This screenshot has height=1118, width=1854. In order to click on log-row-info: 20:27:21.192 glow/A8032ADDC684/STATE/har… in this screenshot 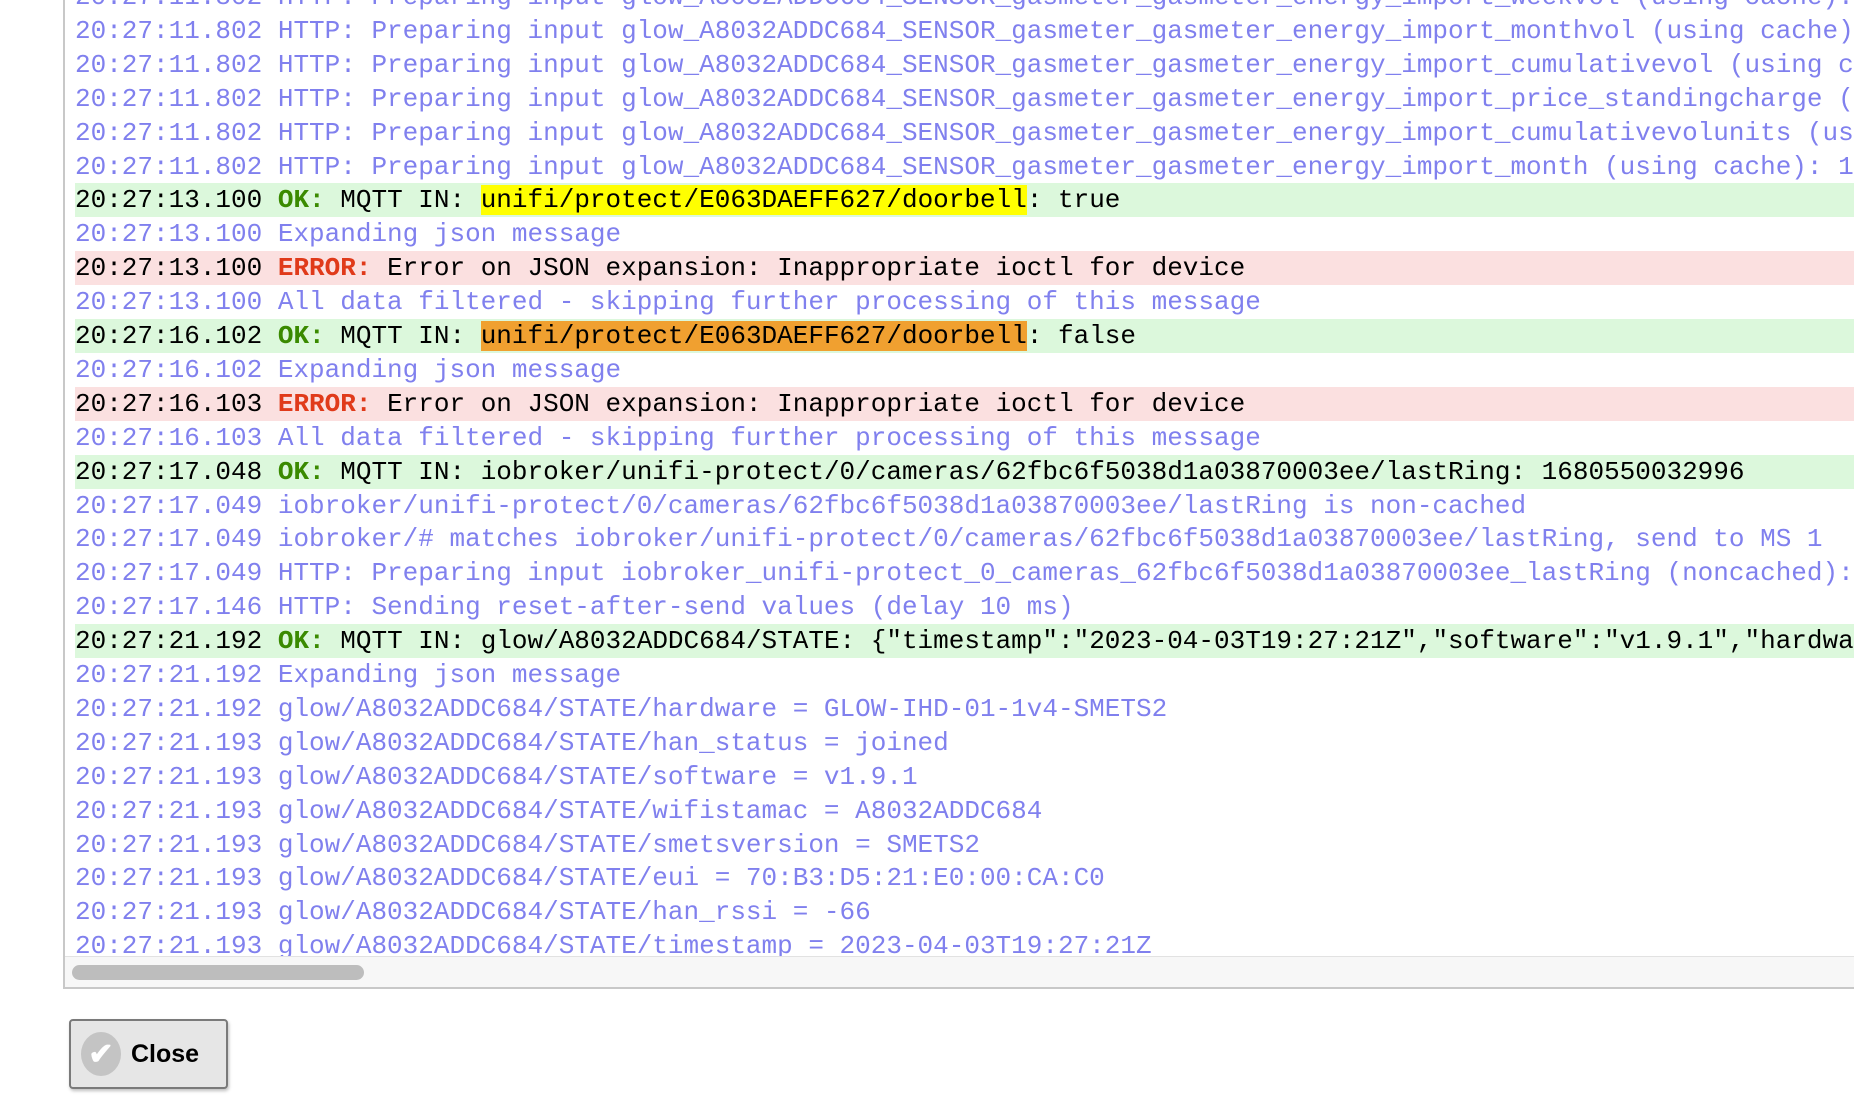, I will do `click(964, 709)`.